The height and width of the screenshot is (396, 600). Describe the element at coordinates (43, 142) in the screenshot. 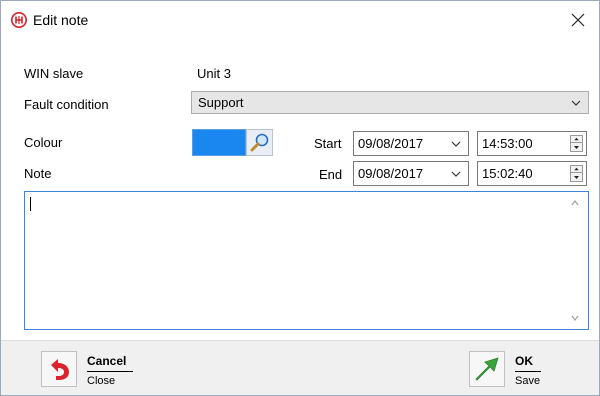

I see `colour-label: Colour` at that location.